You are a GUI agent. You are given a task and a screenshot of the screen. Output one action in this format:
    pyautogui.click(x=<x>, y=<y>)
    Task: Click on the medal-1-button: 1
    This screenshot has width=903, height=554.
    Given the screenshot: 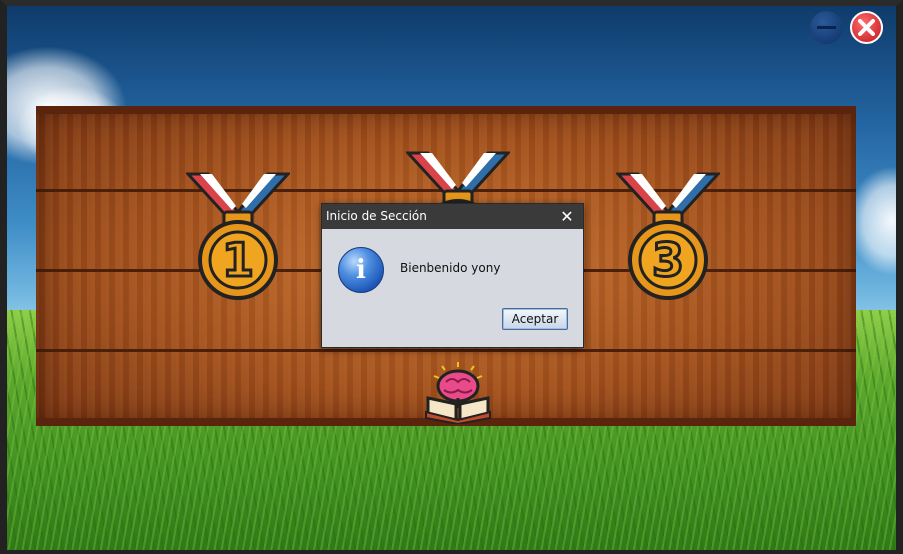 What is the action you would take?
    pyautogui.click(x=238, y=239)
    